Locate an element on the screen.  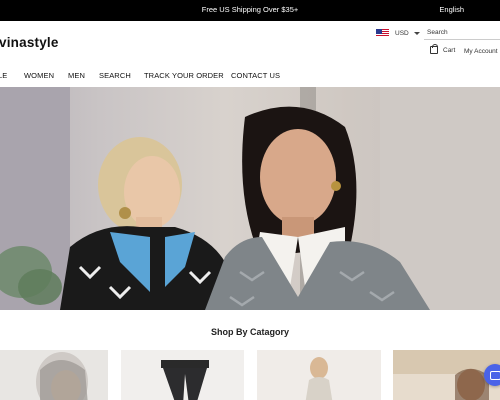
cart-link: Cart is located at coordinates (443, 49).